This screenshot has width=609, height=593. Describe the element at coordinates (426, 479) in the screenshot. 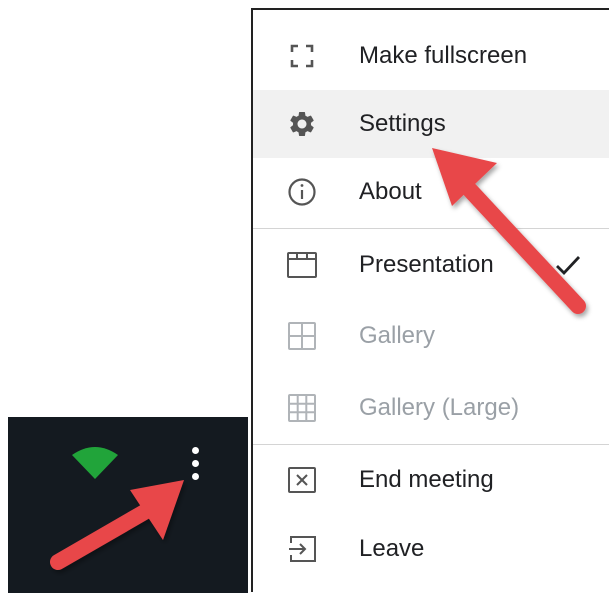

I see `menu-item-label: End meeting` at that location.